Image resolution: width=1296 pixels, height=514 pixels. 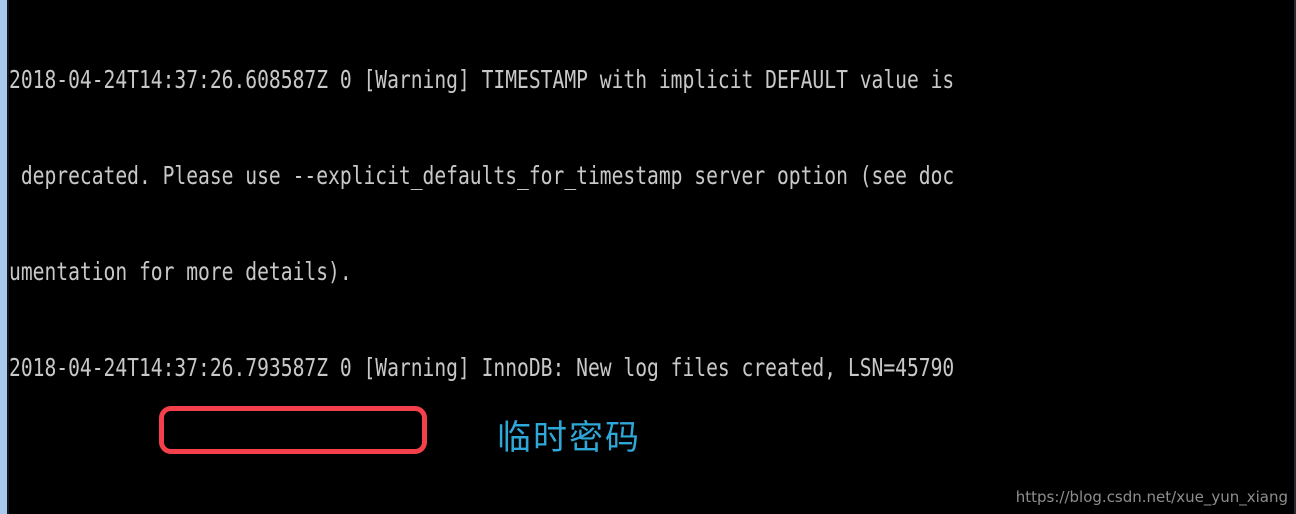 What do you see at coordinates (3, 257) in the screenshot?
I see `window-left-border` at bounding box center [3, 257].